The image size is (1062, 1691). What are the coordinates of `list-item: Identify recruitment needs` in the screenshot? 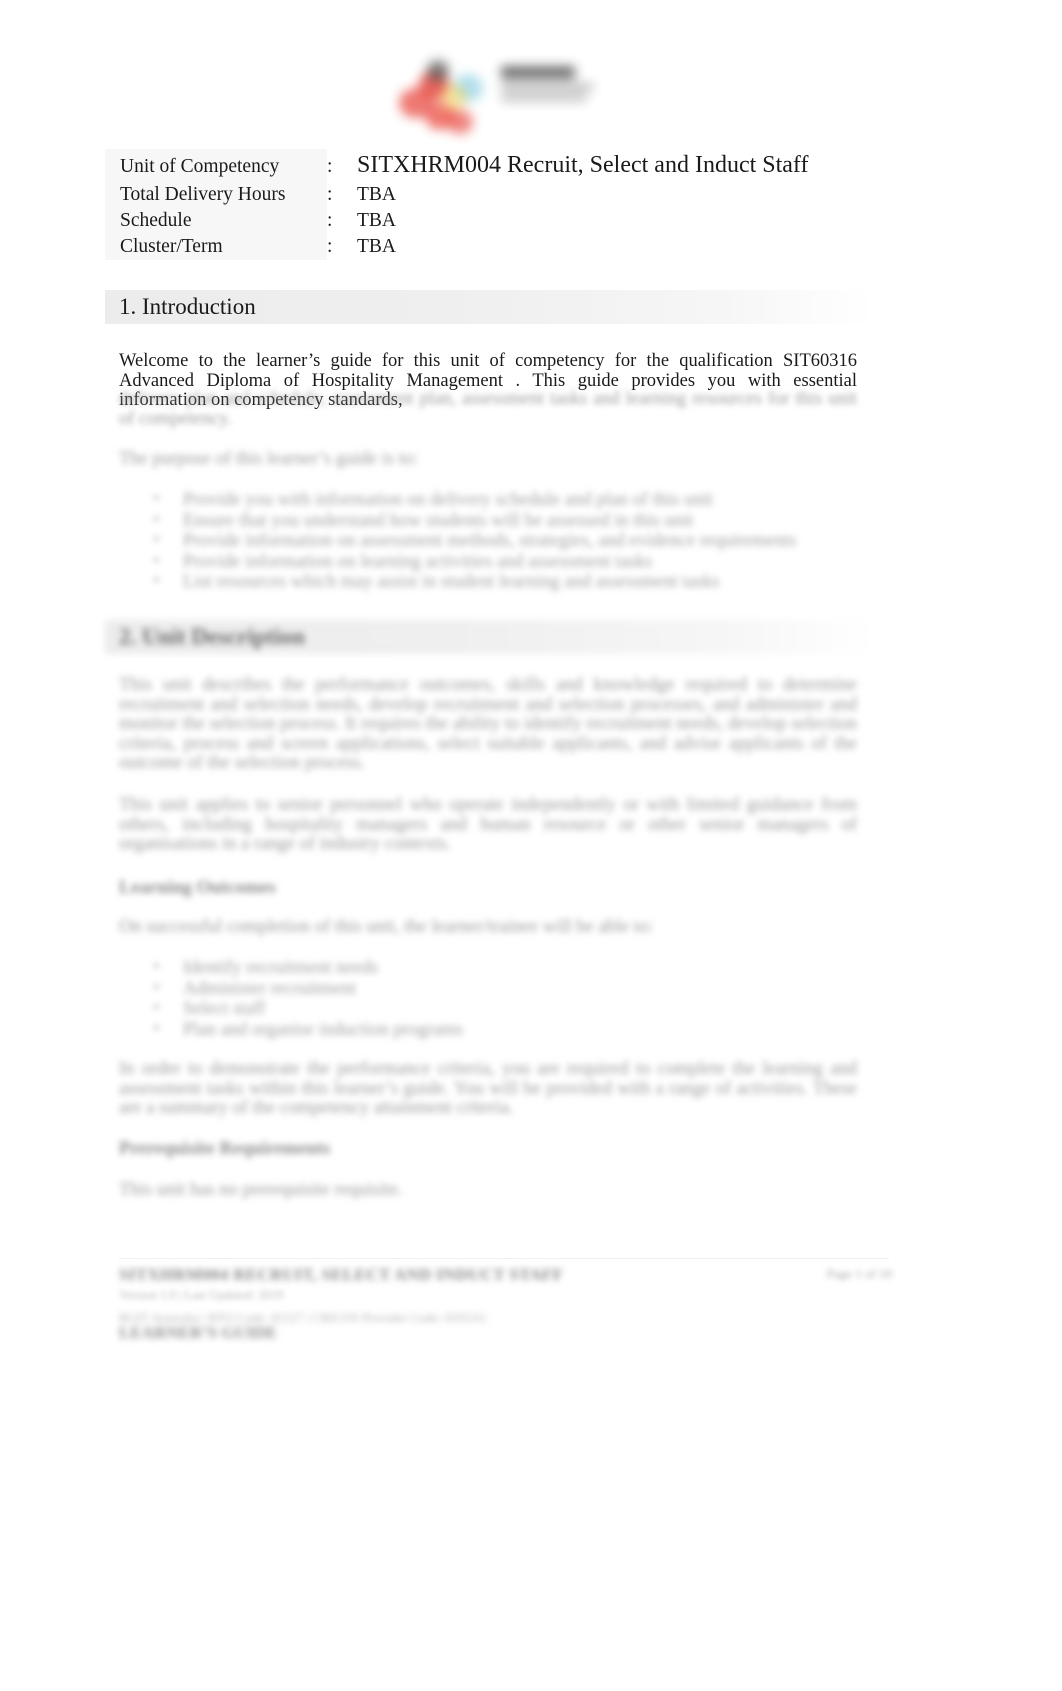 It's located at (508, 968).